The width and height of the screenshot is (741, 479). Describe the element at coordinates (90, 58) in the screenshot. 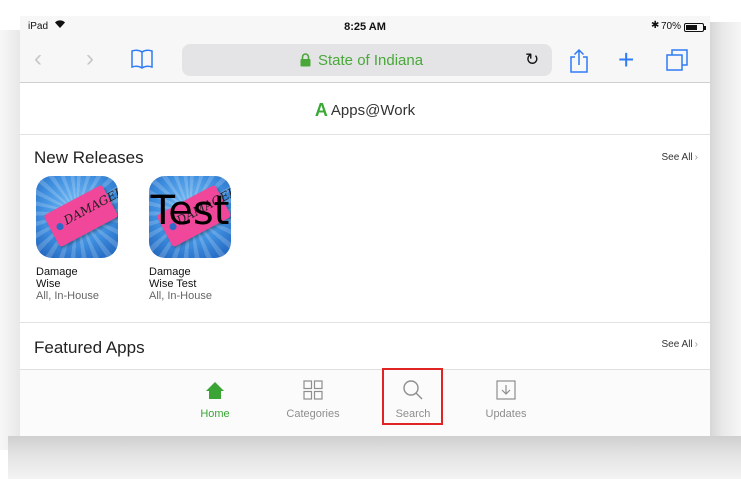

I see `forward-icon: ›` at that location.